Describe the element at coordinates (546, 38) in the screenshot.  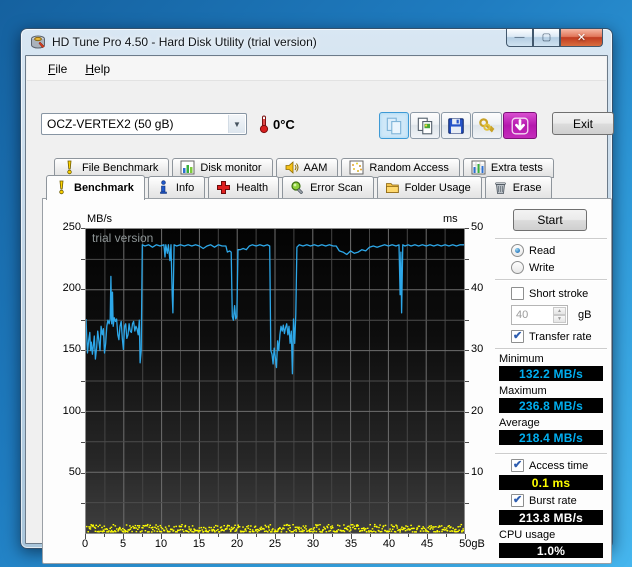
I see `maximize-button: ▢` at that location.